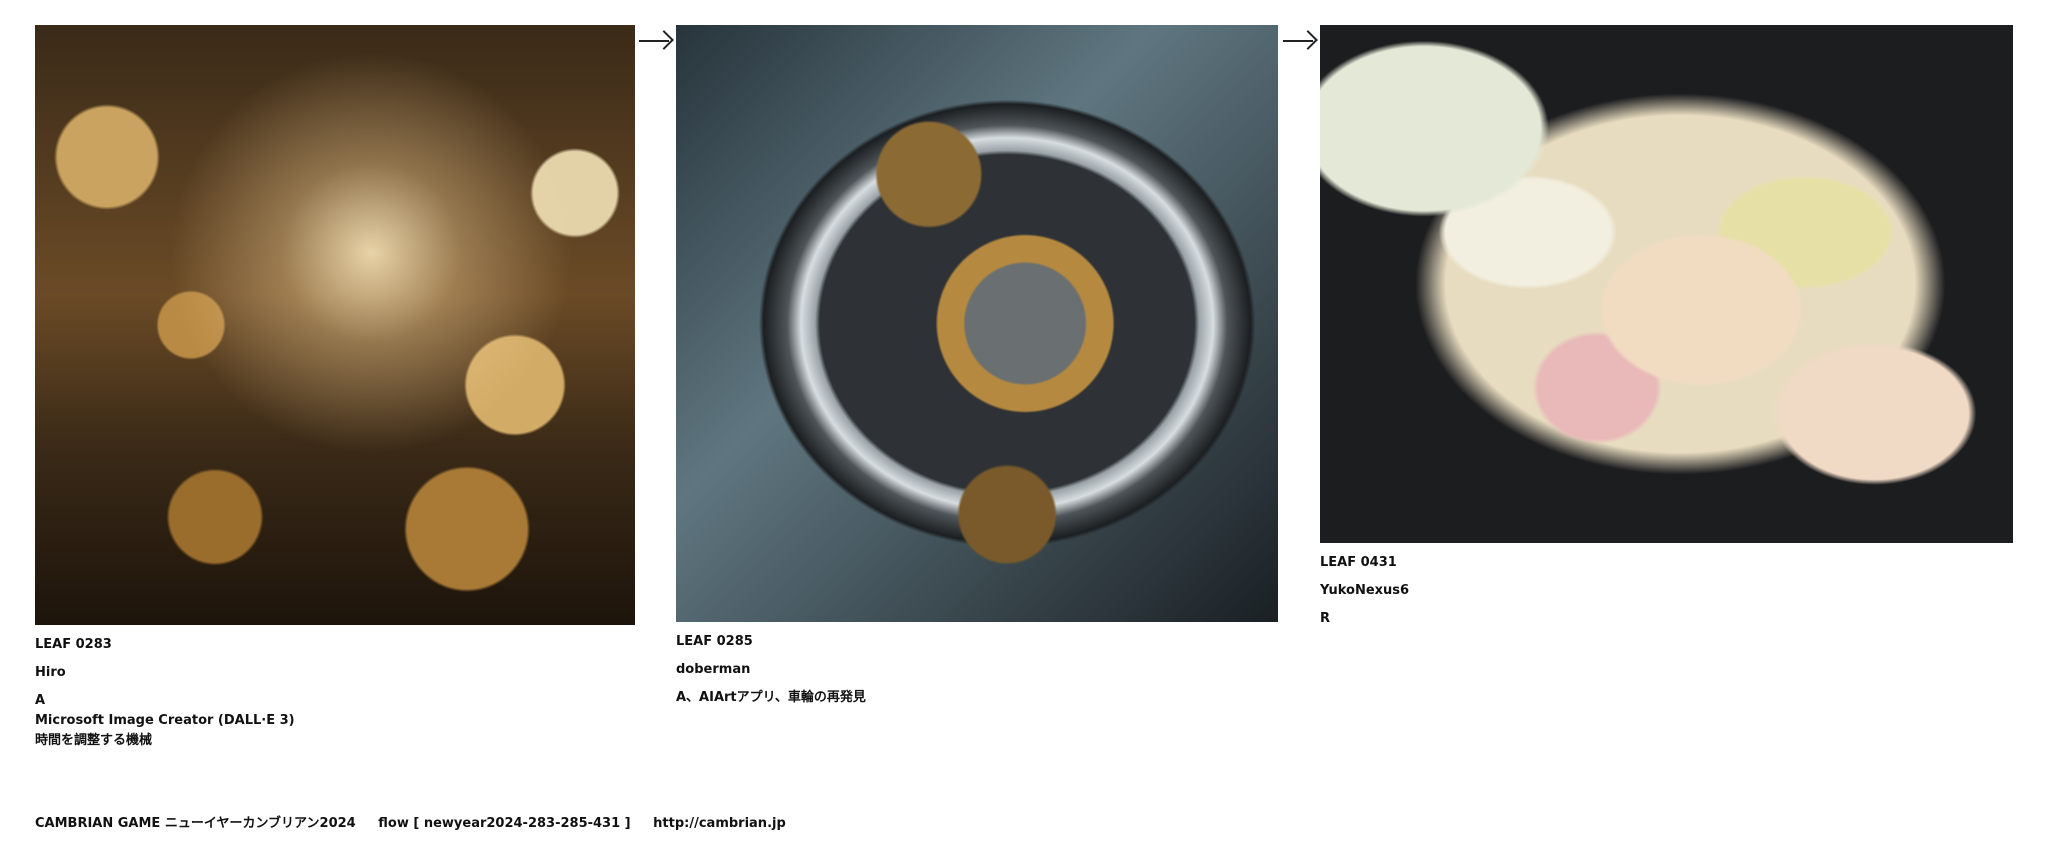 This screenshot has height=847, width=2048. Describe the element at coordinates (195, 823) in the screenshot. I see `footer-game-name: CAMBRIAN GAME ニューイヤーカンブリアン2024` at that location.